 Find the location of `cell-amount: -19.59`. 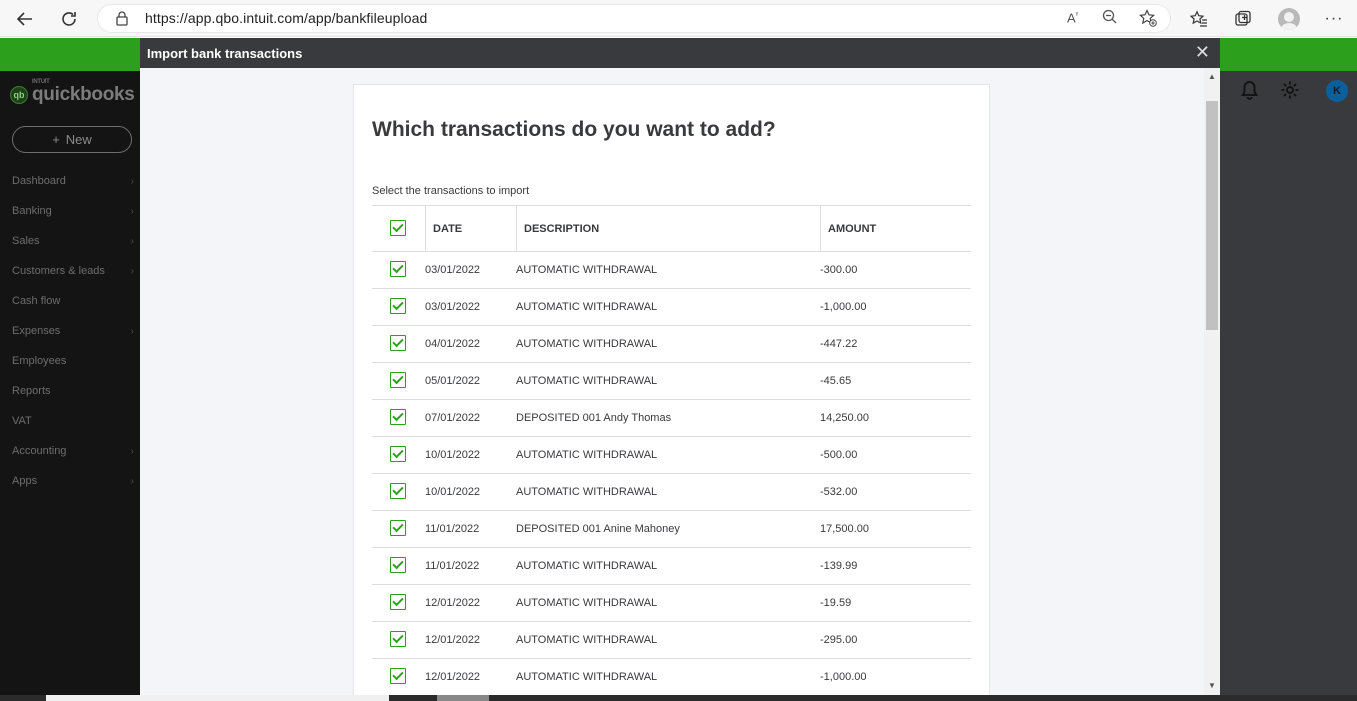

cell-amount: -19.59 is located at coordinates (836, 603).